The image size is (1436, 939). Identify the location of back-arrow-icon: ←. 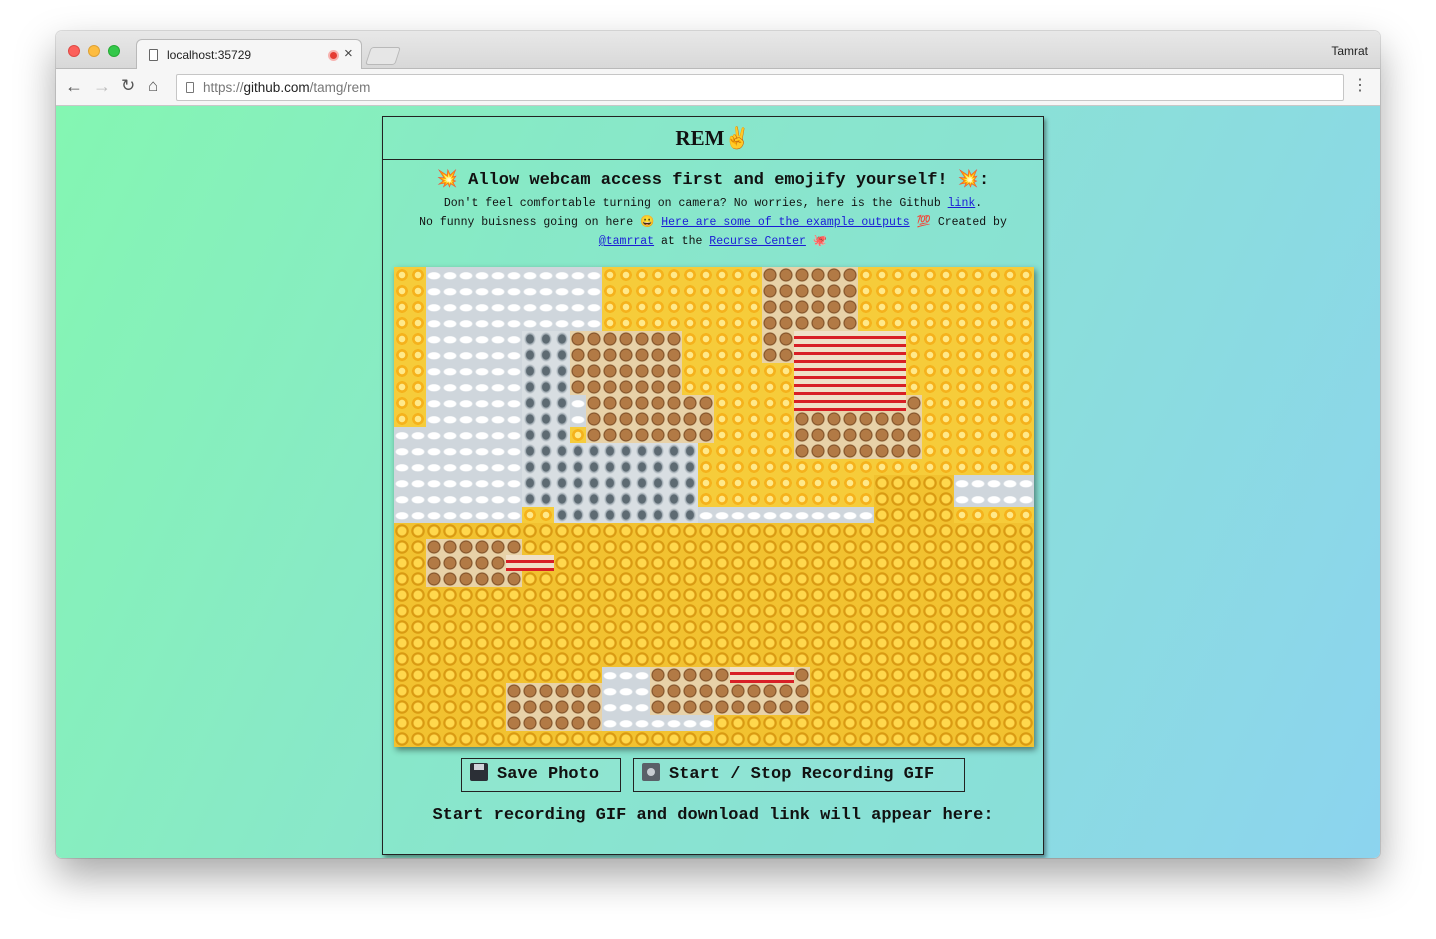
(74, 86).